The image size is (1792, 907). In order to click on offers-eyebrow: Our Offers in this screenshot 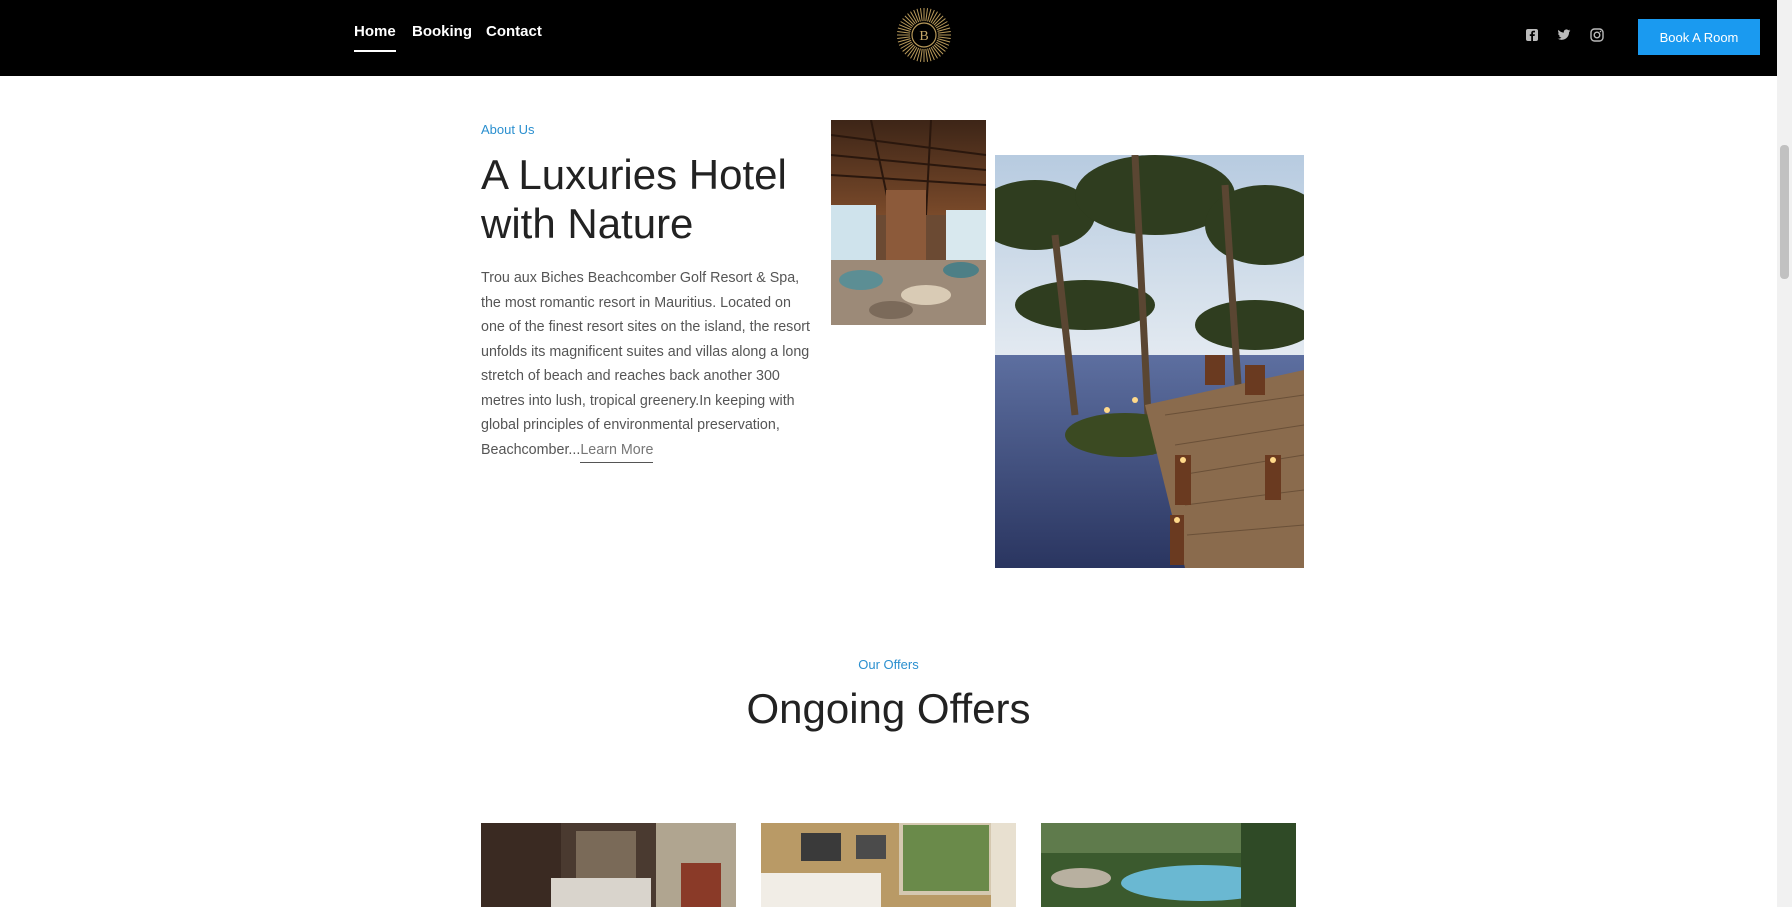, I will do `click(888, 664)`.